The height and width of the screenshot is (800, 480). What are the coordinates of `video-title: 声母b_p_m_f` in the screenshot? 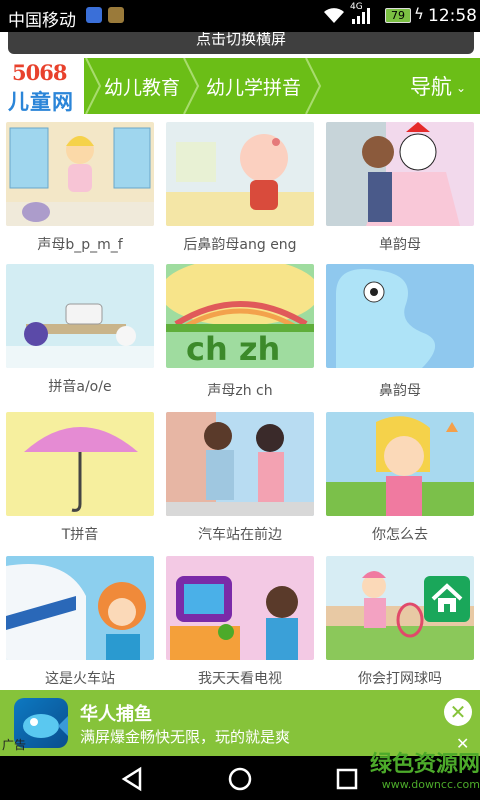 It's located at (80, 245).